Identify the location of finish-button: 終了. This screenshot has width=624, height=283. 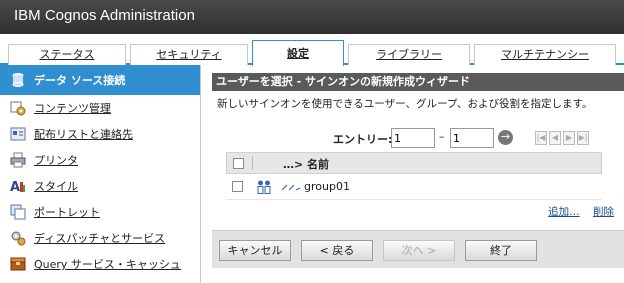
(501, 250).